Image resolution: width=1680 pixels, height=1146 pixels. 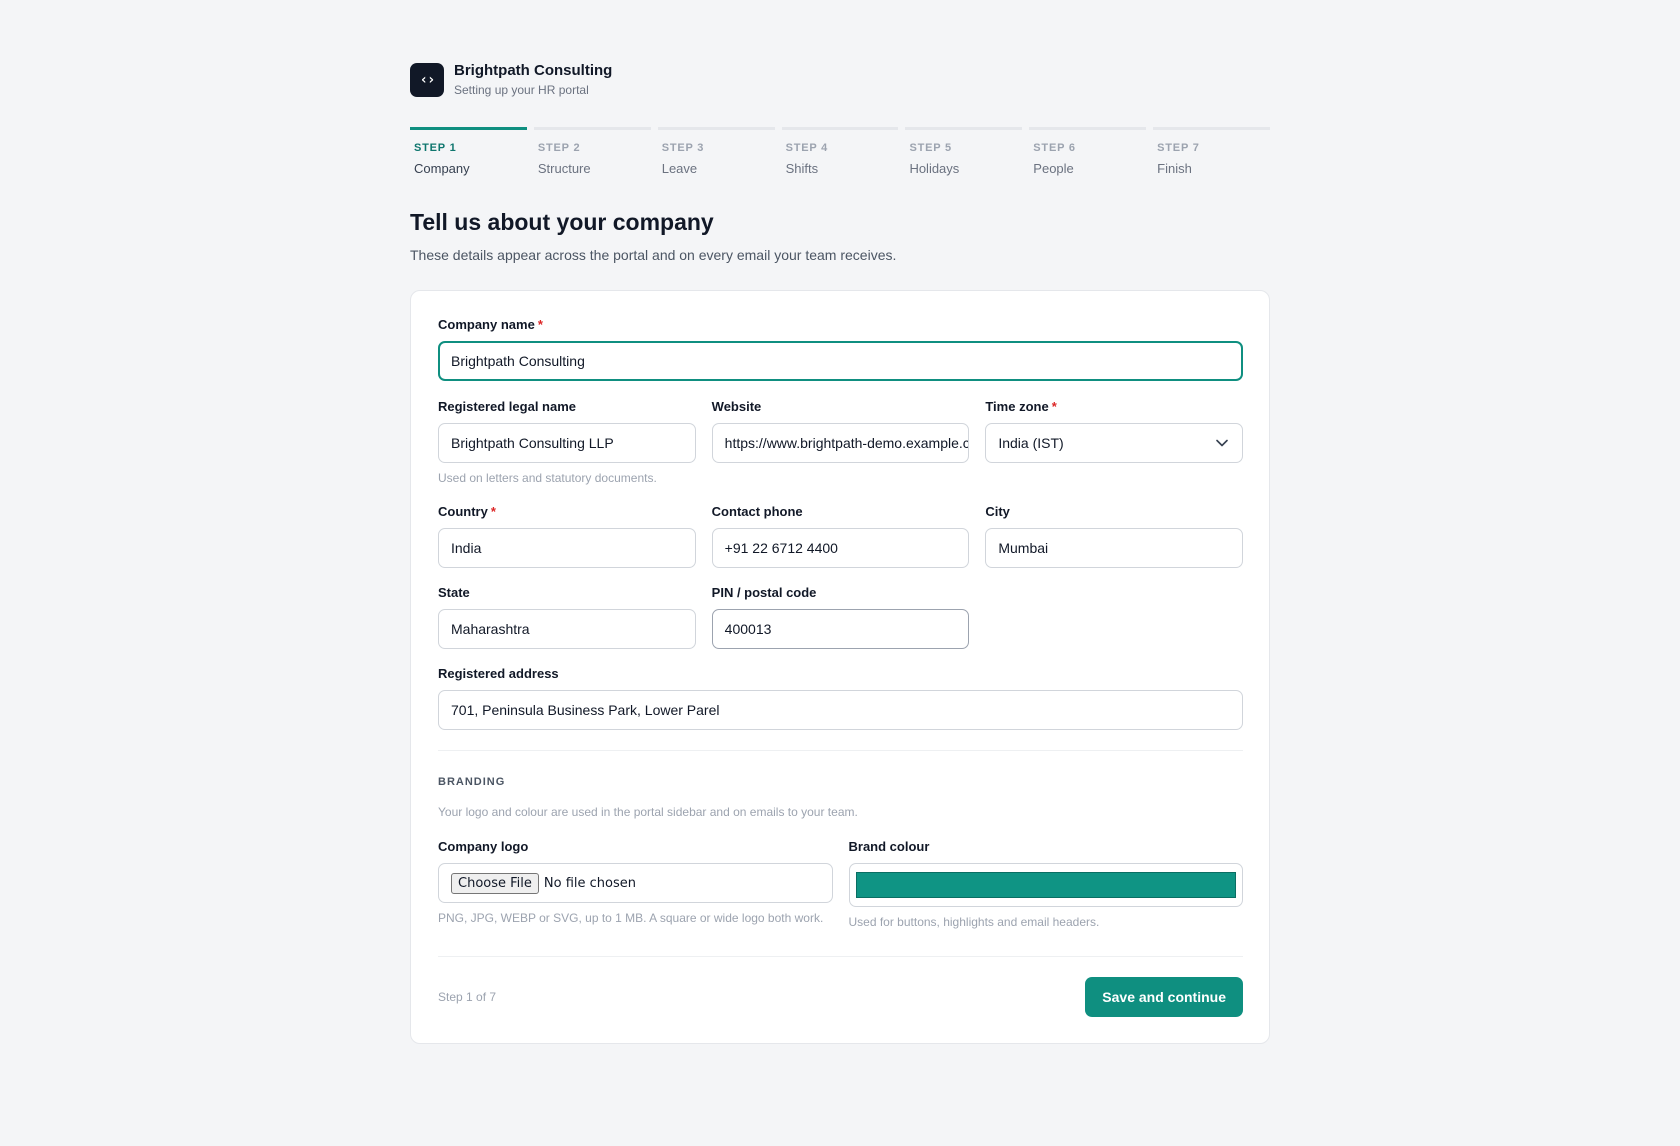 I want to click on timezone-field: Time zone * India (IST), so click(x=1114, y=442).